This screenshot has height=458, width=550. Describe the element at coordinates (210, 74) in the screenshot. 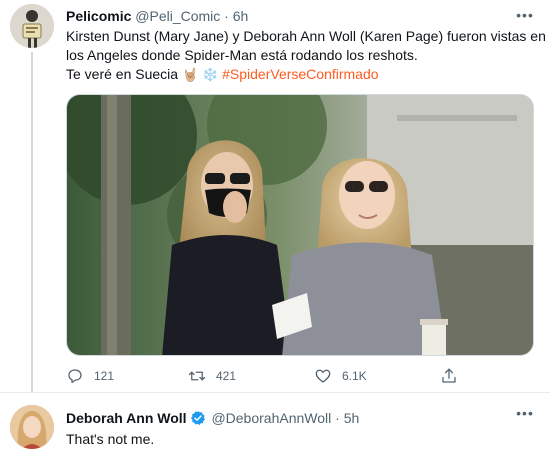

I see `snowflake-emoji: ❄️` at that location.